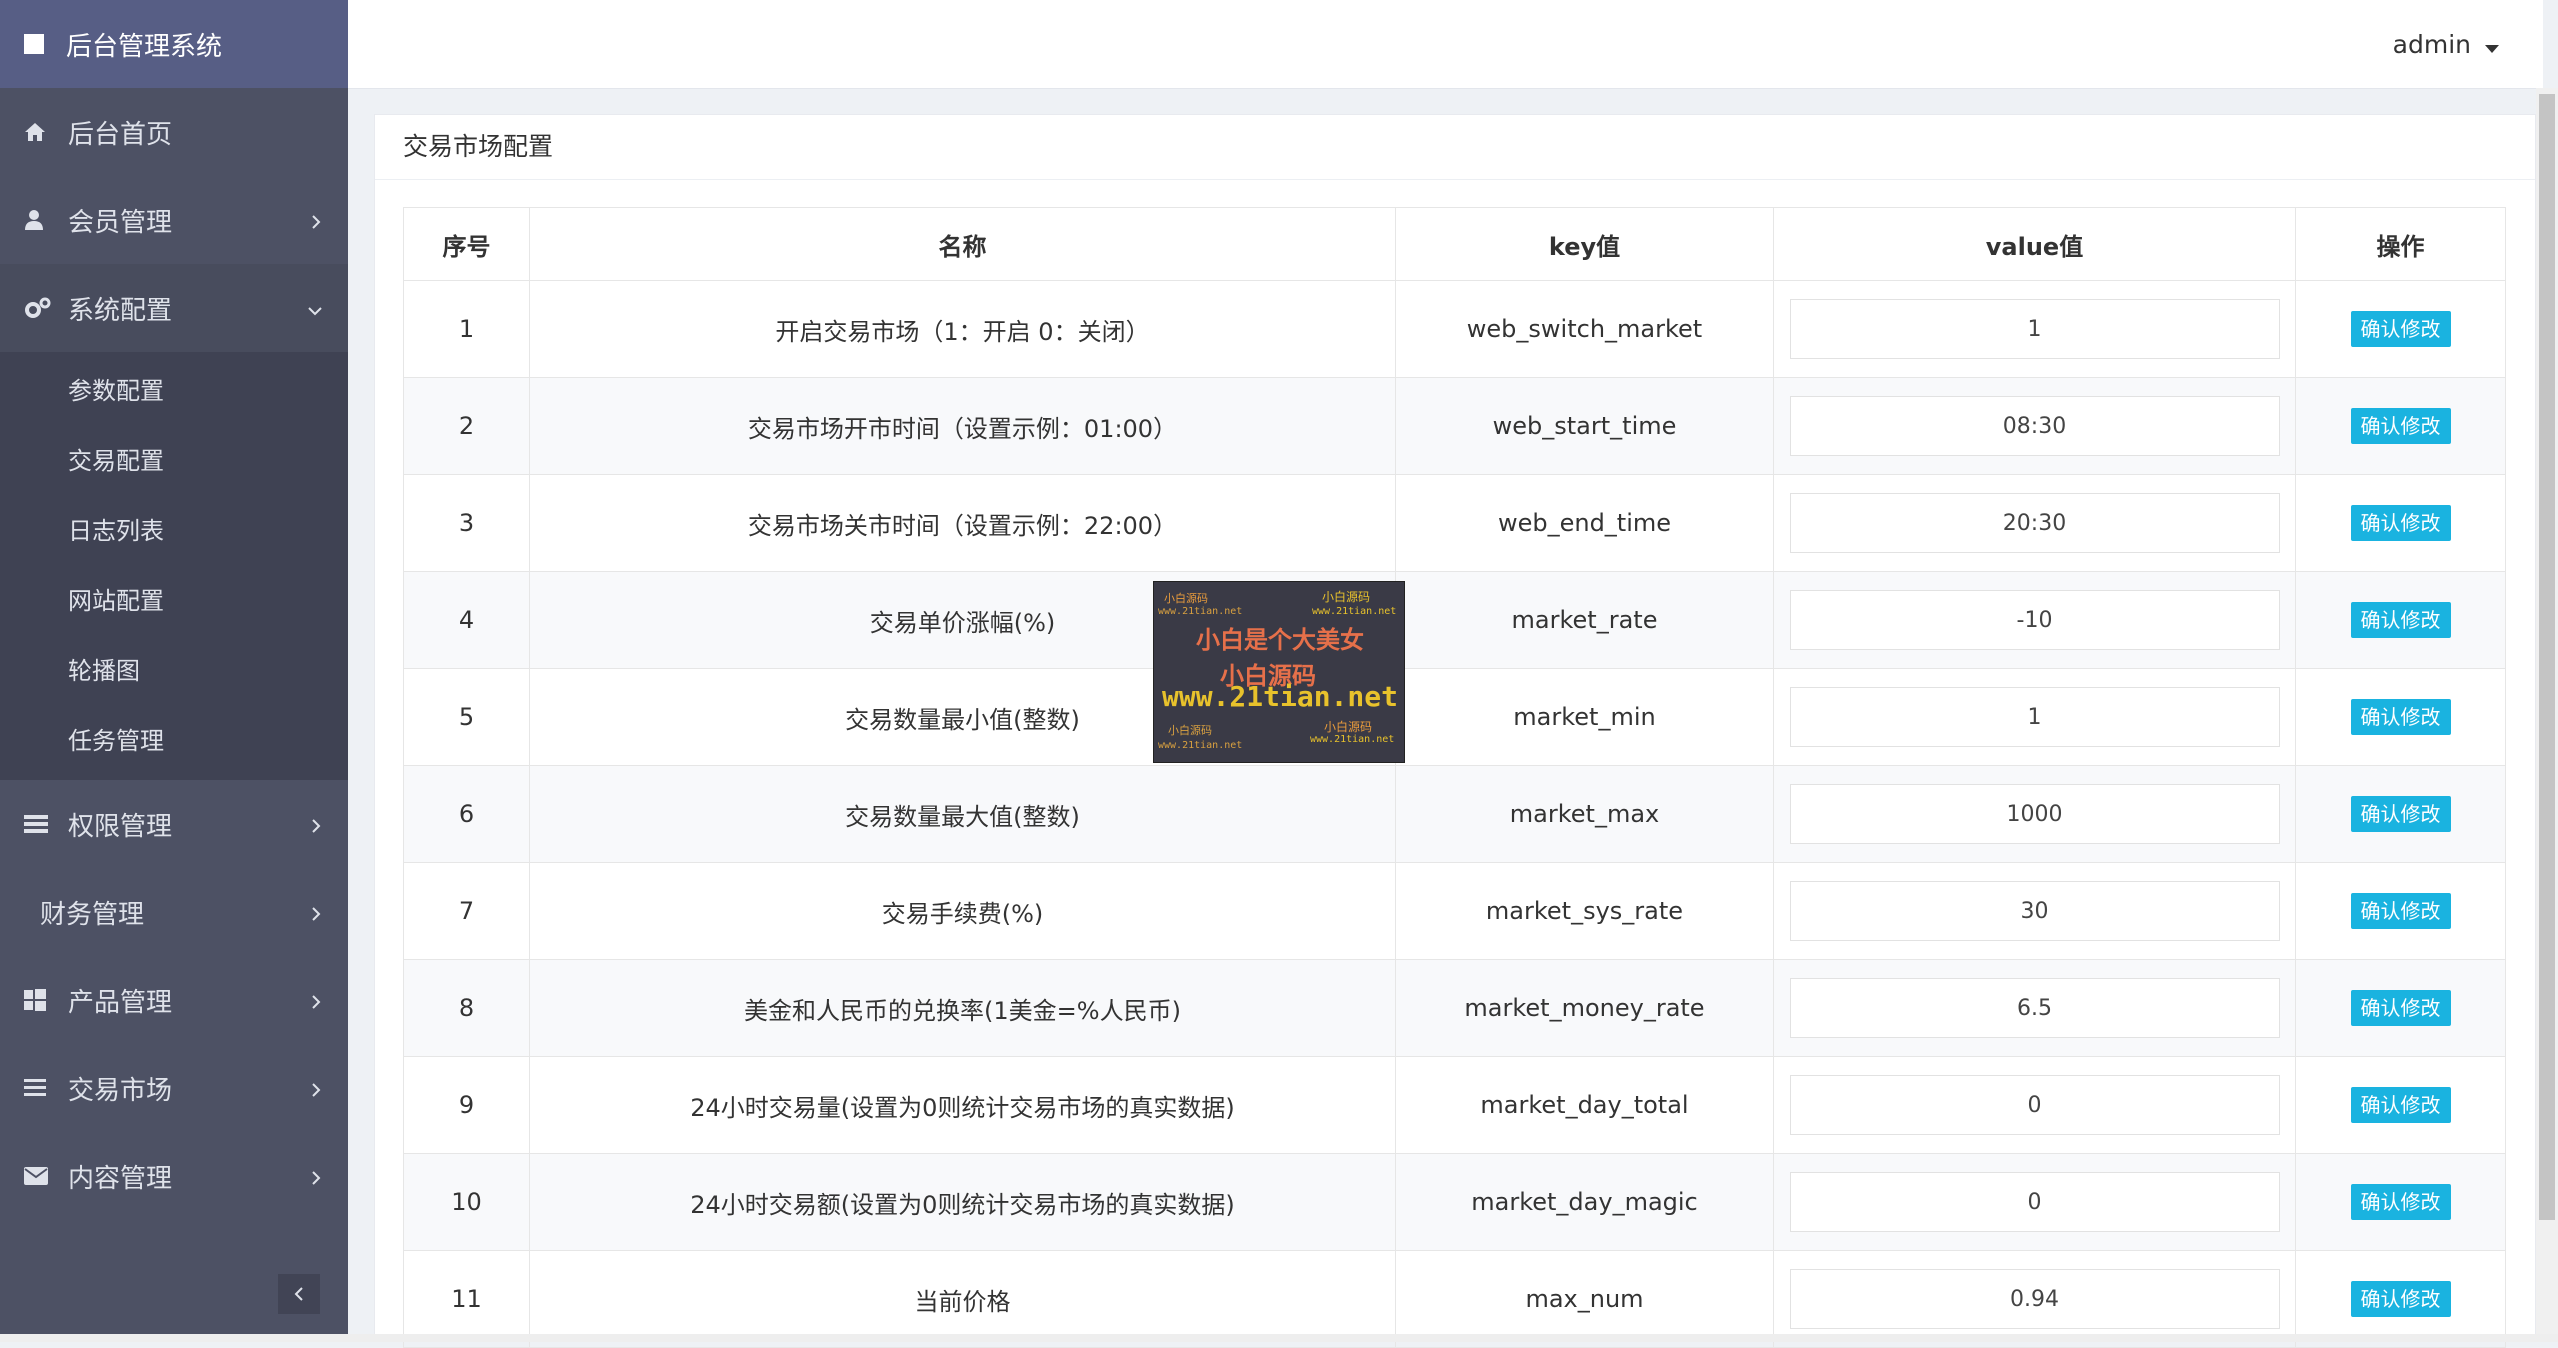 The image size is (2558, 1348). I want to click on row-name: 开启交易市场（1：开启 0：关闭）, so click(962, 329).